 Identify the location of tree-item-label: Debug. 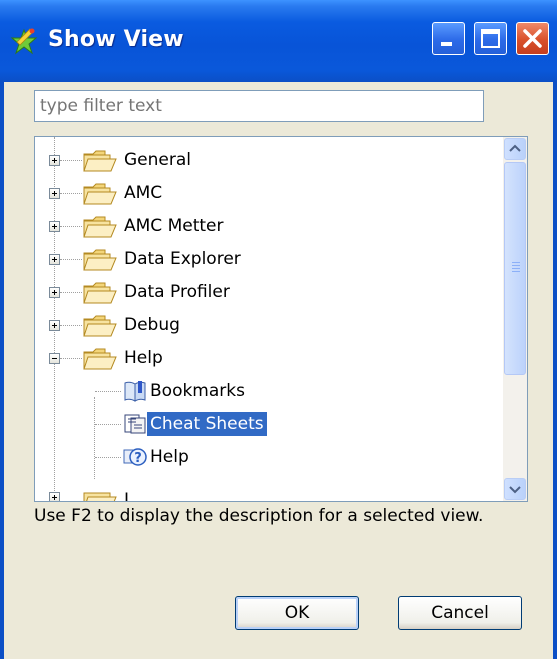
(152, 325).